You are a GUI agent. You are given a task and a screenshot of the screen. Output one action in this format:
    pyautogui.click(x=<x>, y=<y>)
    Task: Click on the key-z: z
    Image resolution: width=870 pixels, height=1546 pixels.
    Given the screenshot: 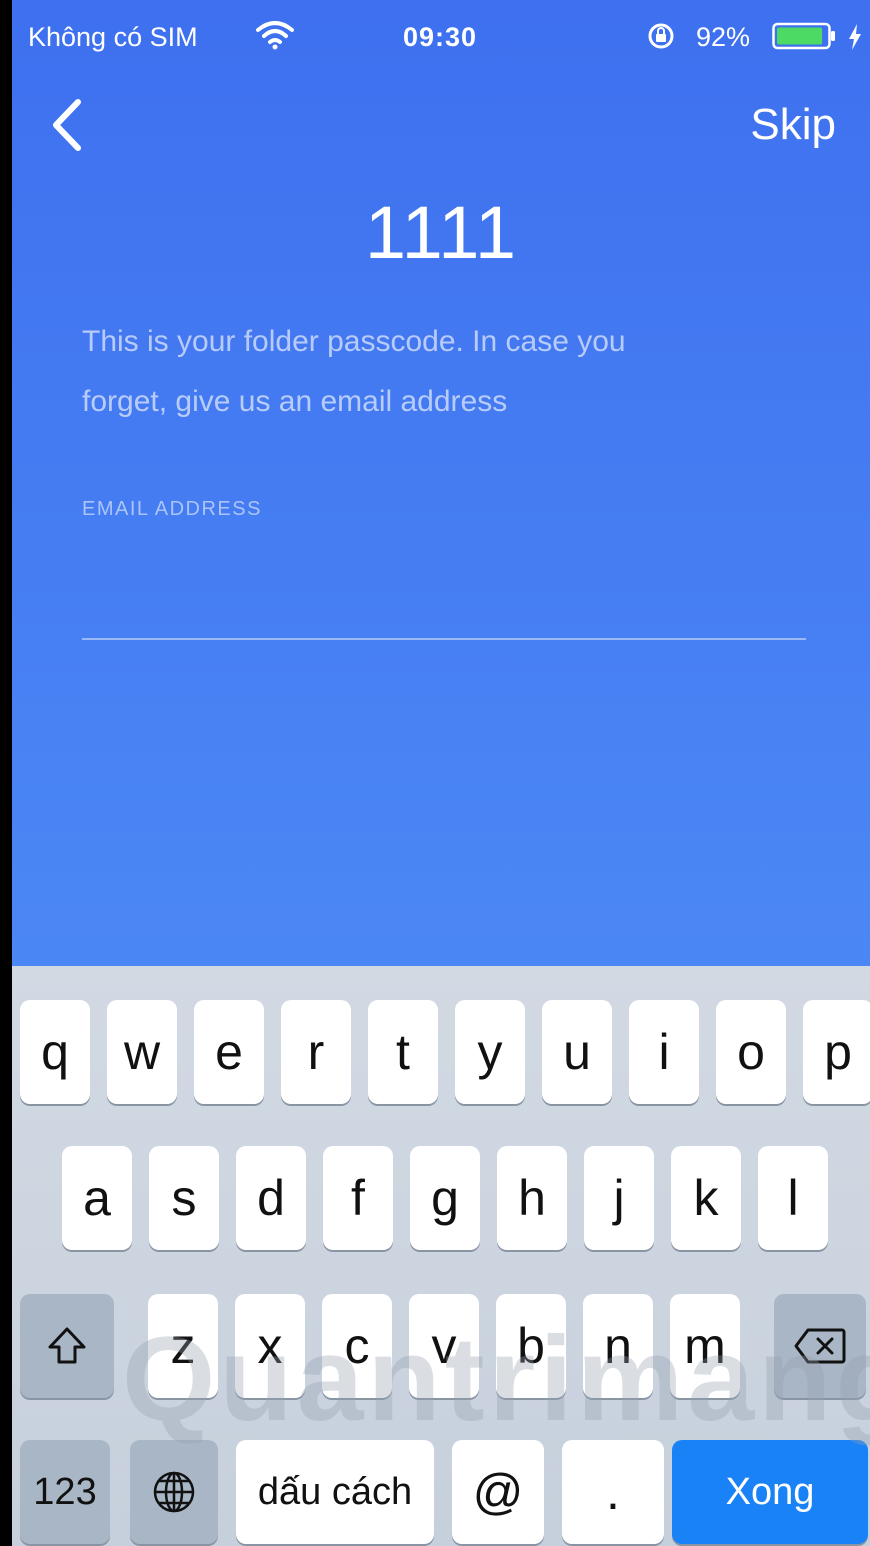 What is the action you would take?
    pyautogui.click(x=183, y=1346)
    